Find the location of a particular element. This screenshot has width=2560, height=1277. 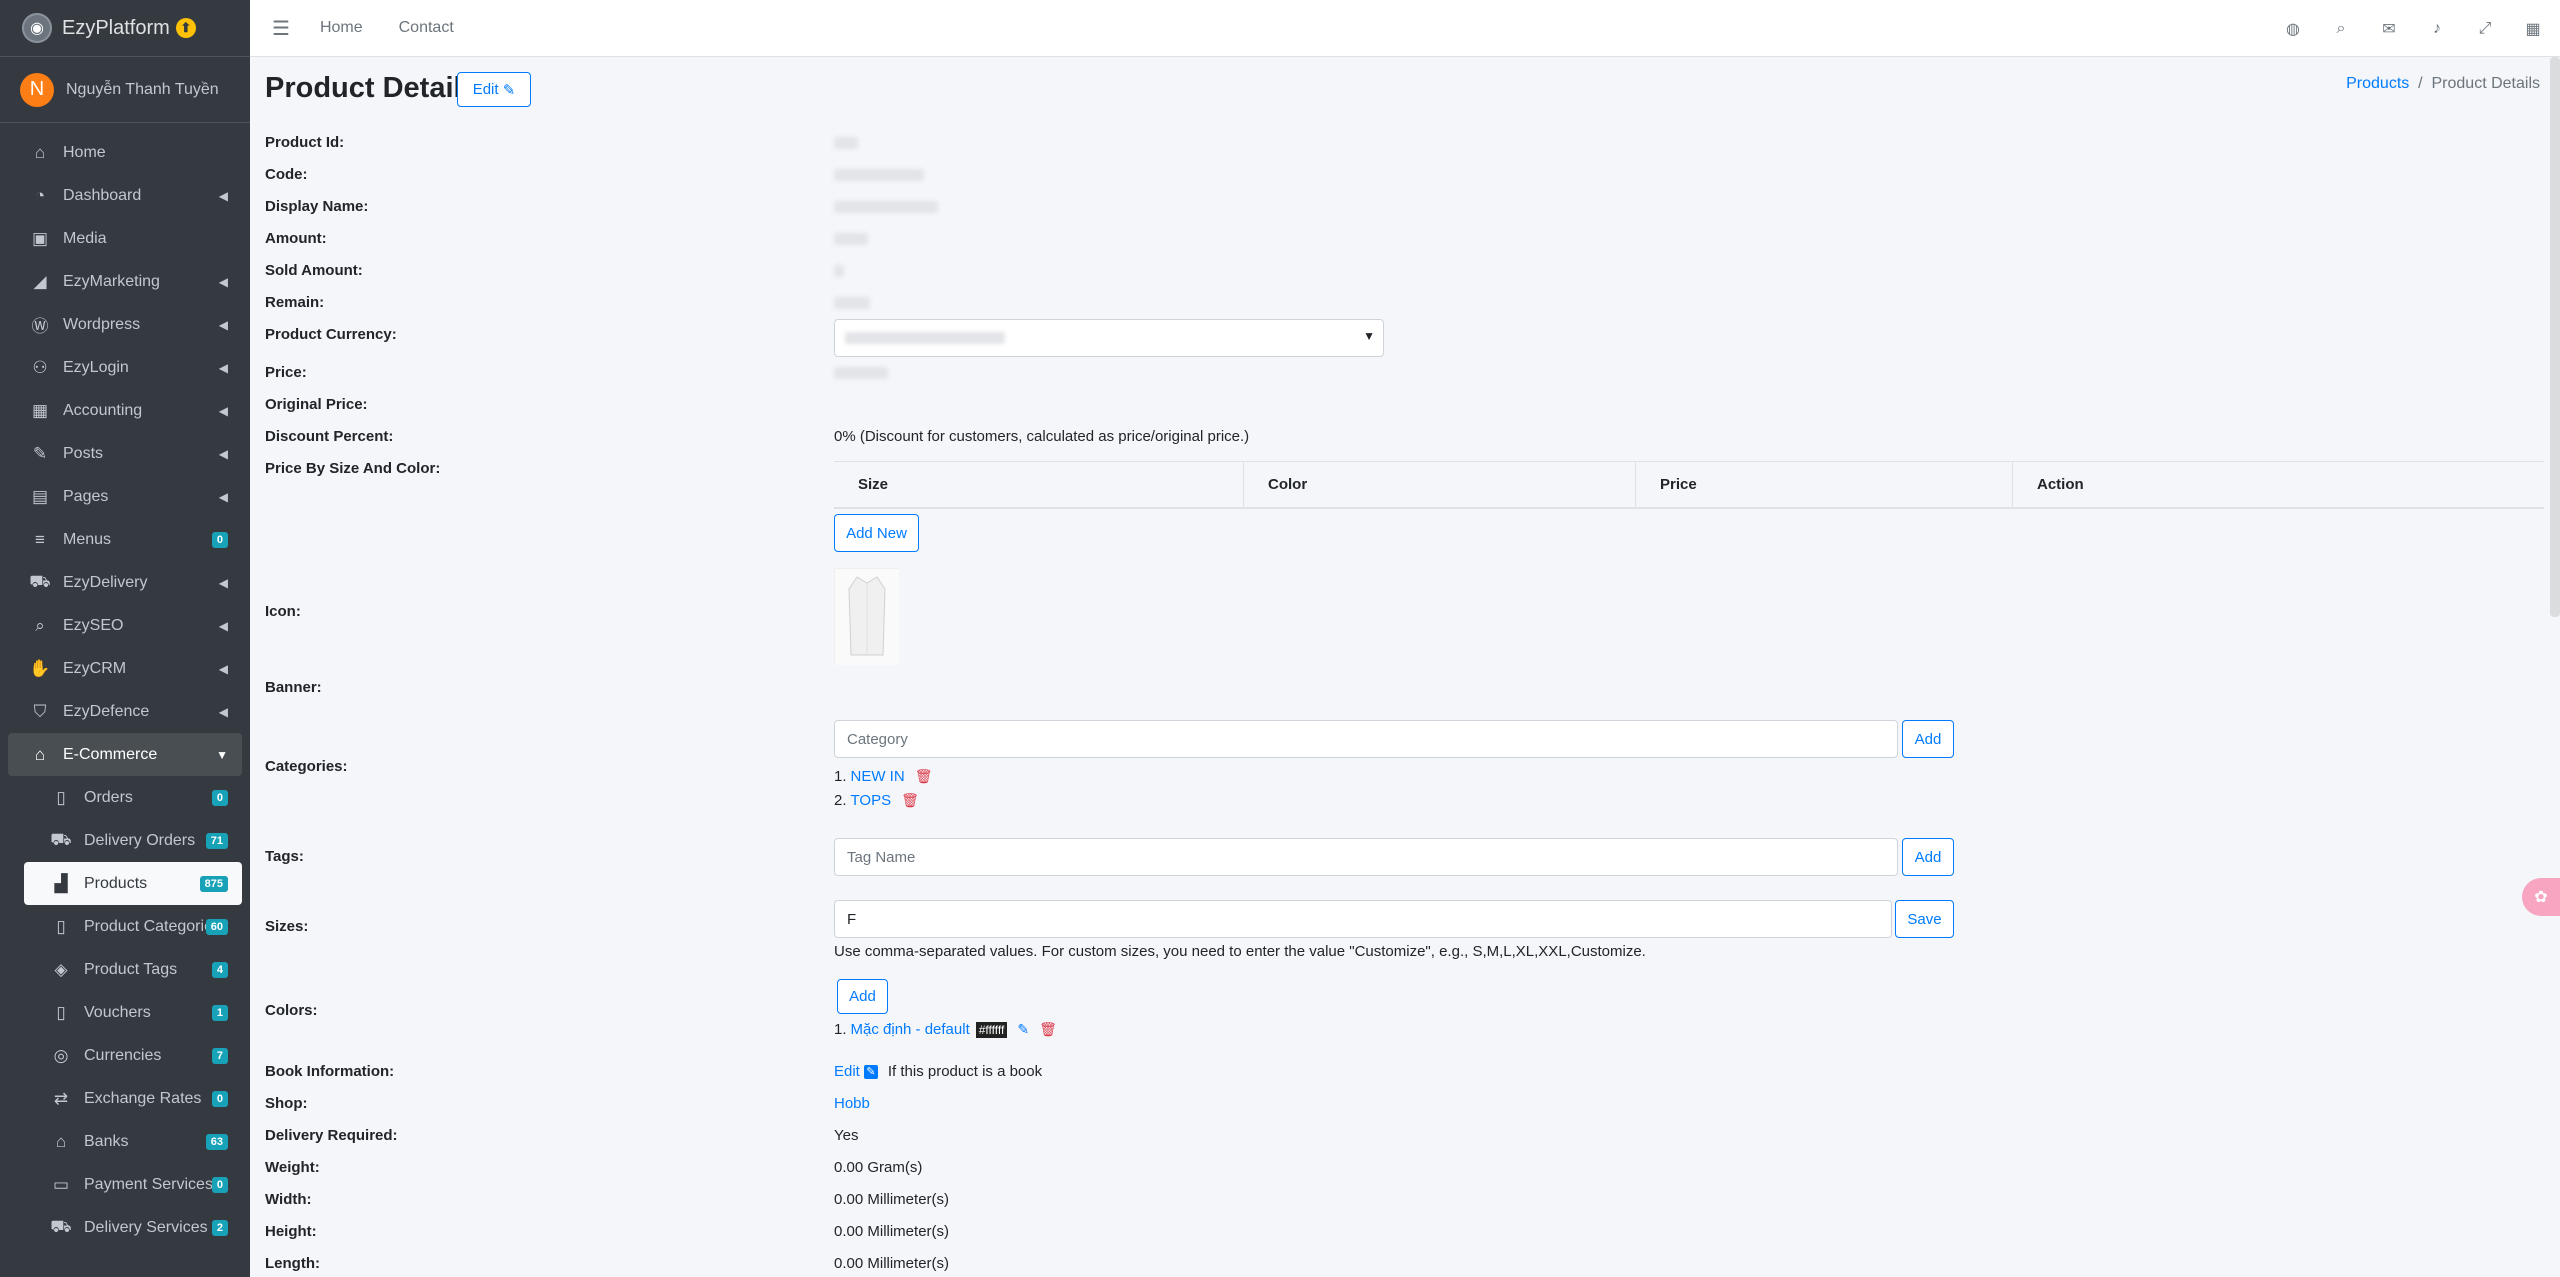

sidebar-item-label: Product Categories is located at coordinates (152, 926).